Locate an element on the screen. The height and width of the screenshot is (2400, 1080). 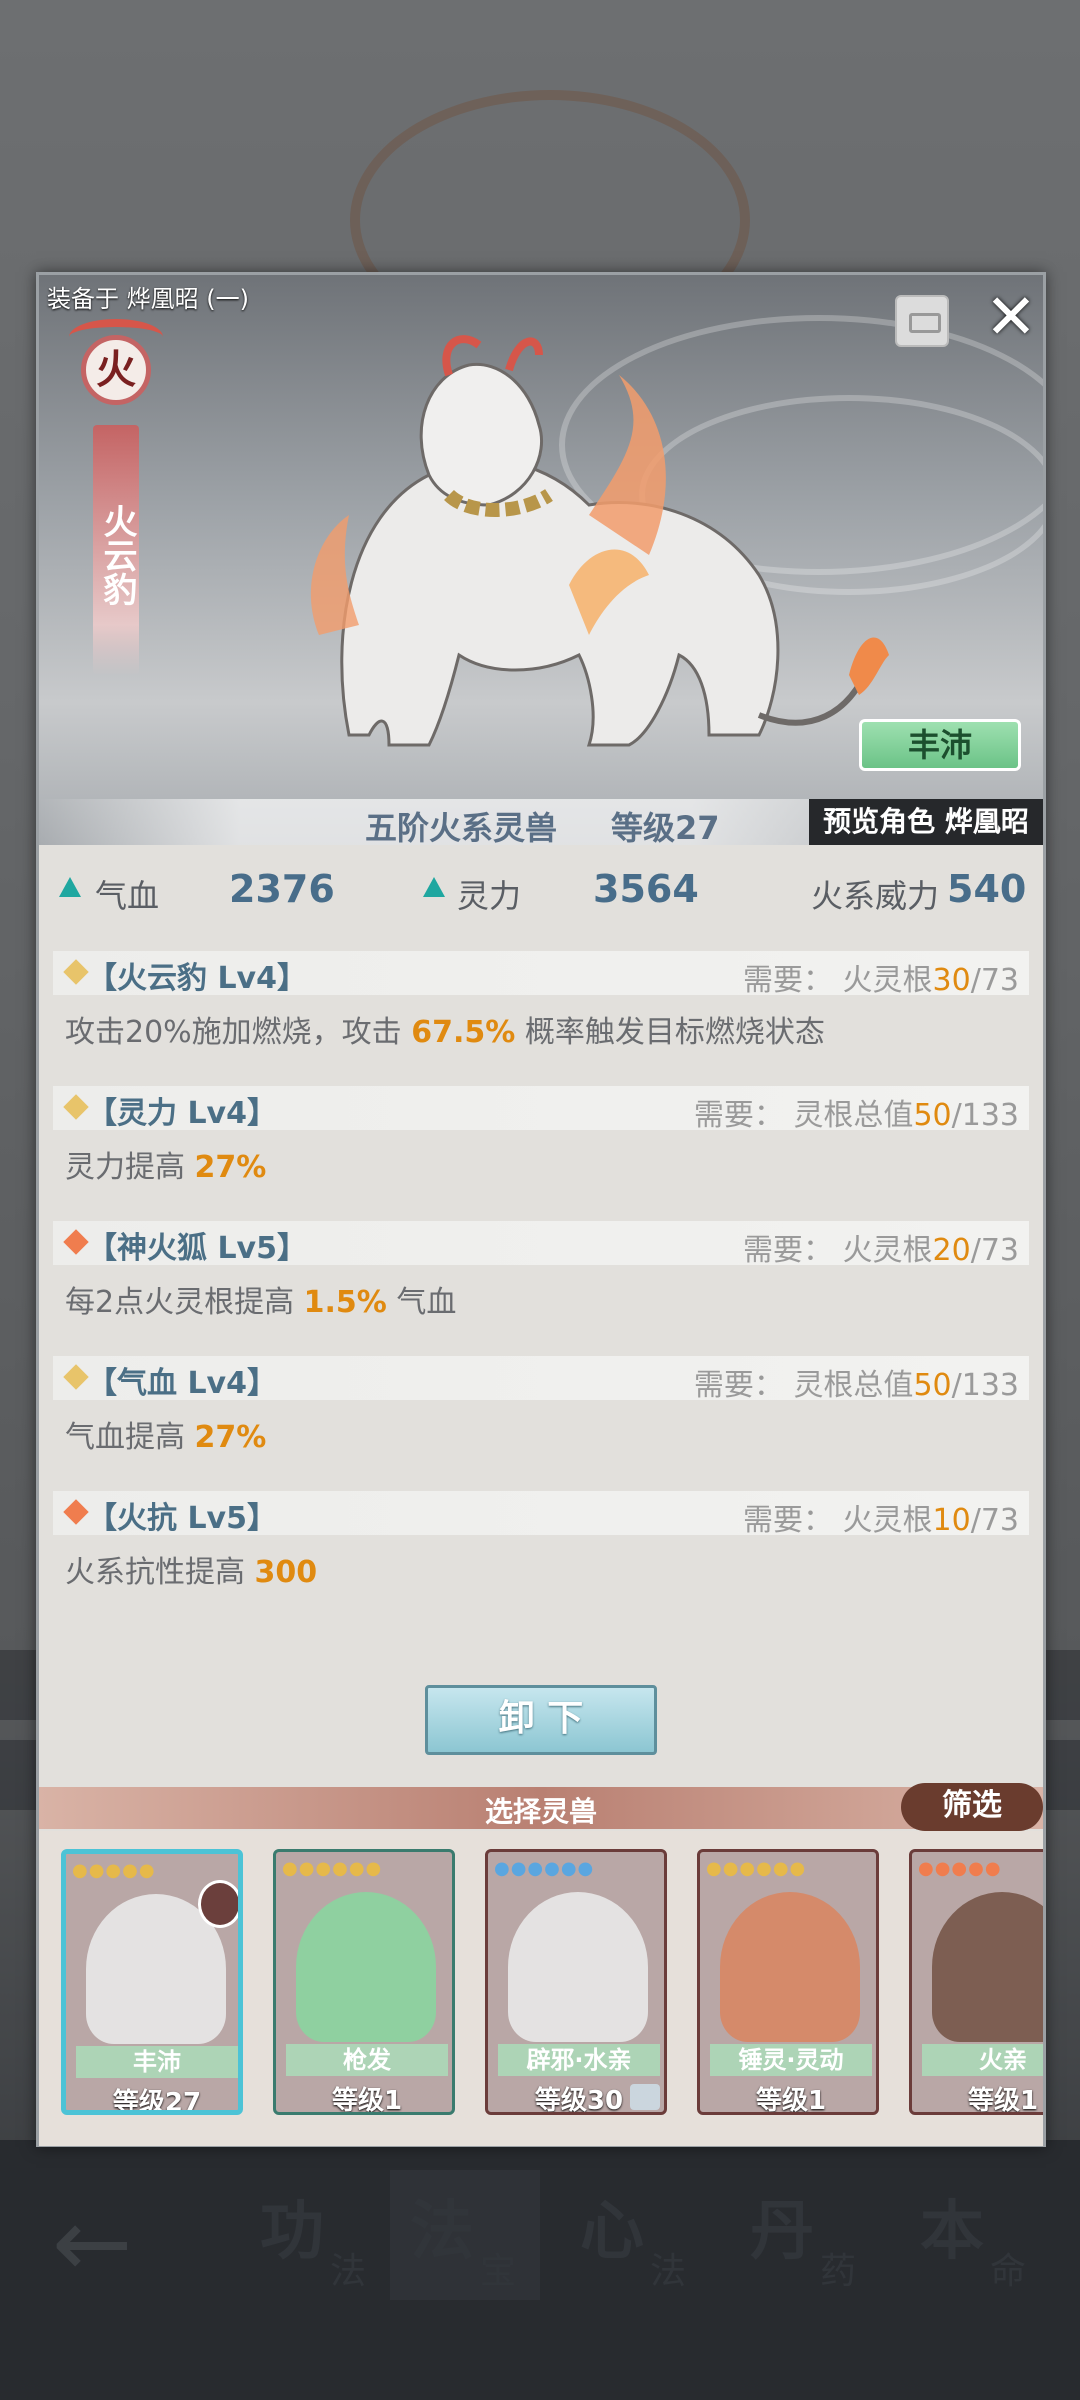
desc-text: 火系抗性提高 is located at coordinates (160, 1572).